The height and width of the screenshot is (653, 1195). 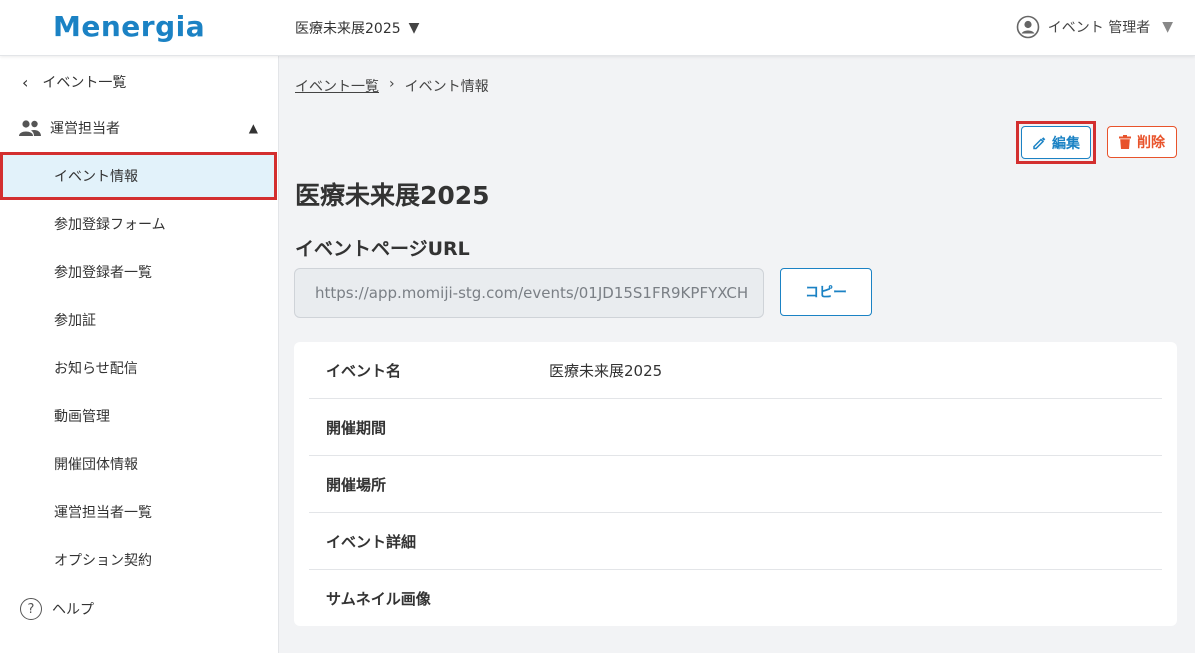 I want to click on breadcrumb-link-event-list: イベント一覧, so click(x=337, y=86).